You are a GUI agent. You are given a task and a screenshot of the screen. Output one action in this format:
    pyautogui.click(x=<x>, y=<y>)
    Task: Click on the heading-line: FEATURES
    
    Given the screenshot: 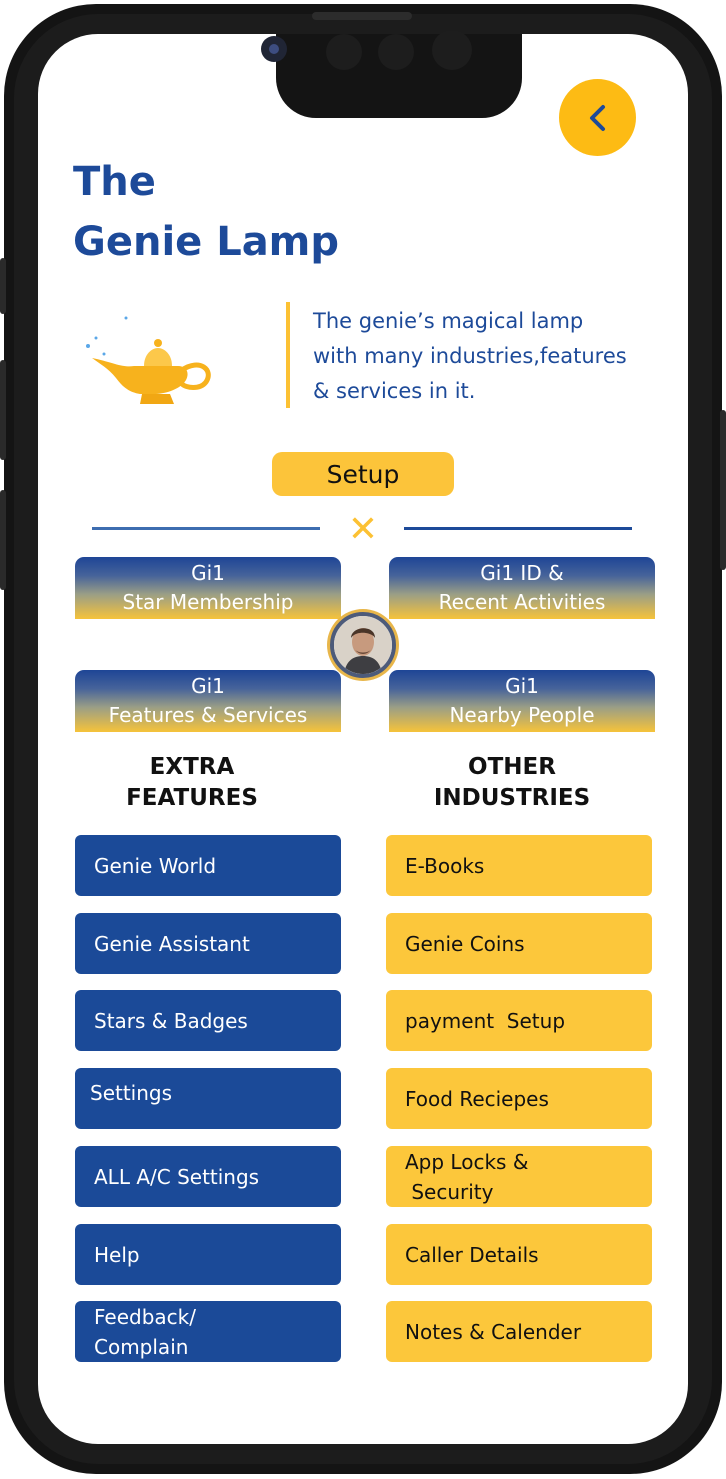 What is the action you would take?
    pyautogui.click(x=192, y=798)
    